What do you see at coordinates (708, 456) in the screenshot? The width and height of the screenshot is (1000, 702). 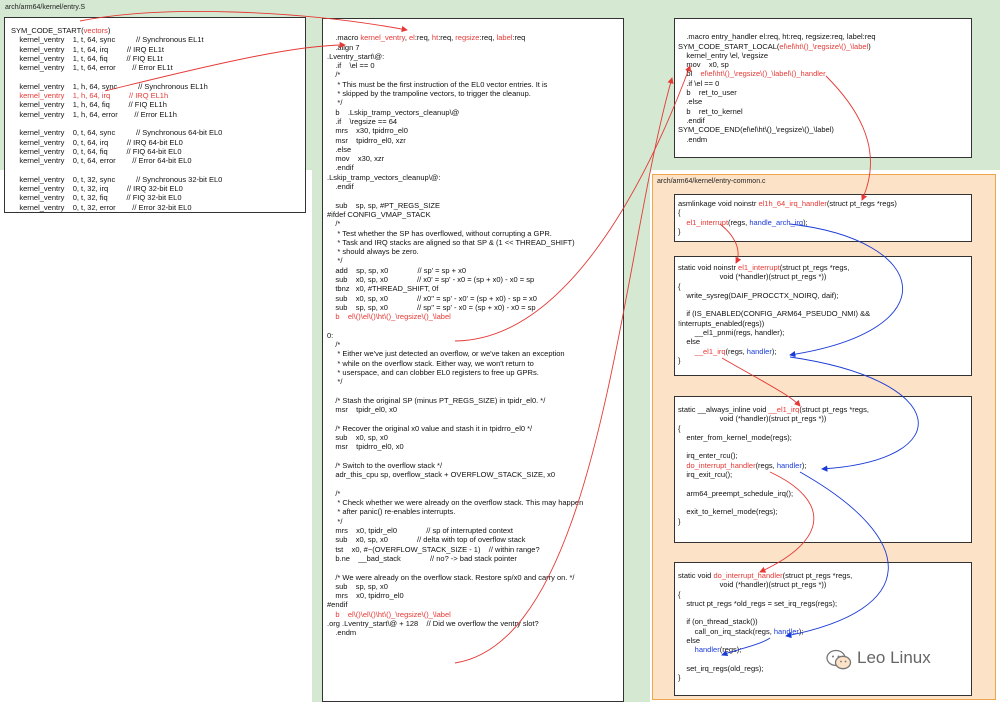 I see `code-line: irq_enter_rcu();` at bounding box center [708, 456].